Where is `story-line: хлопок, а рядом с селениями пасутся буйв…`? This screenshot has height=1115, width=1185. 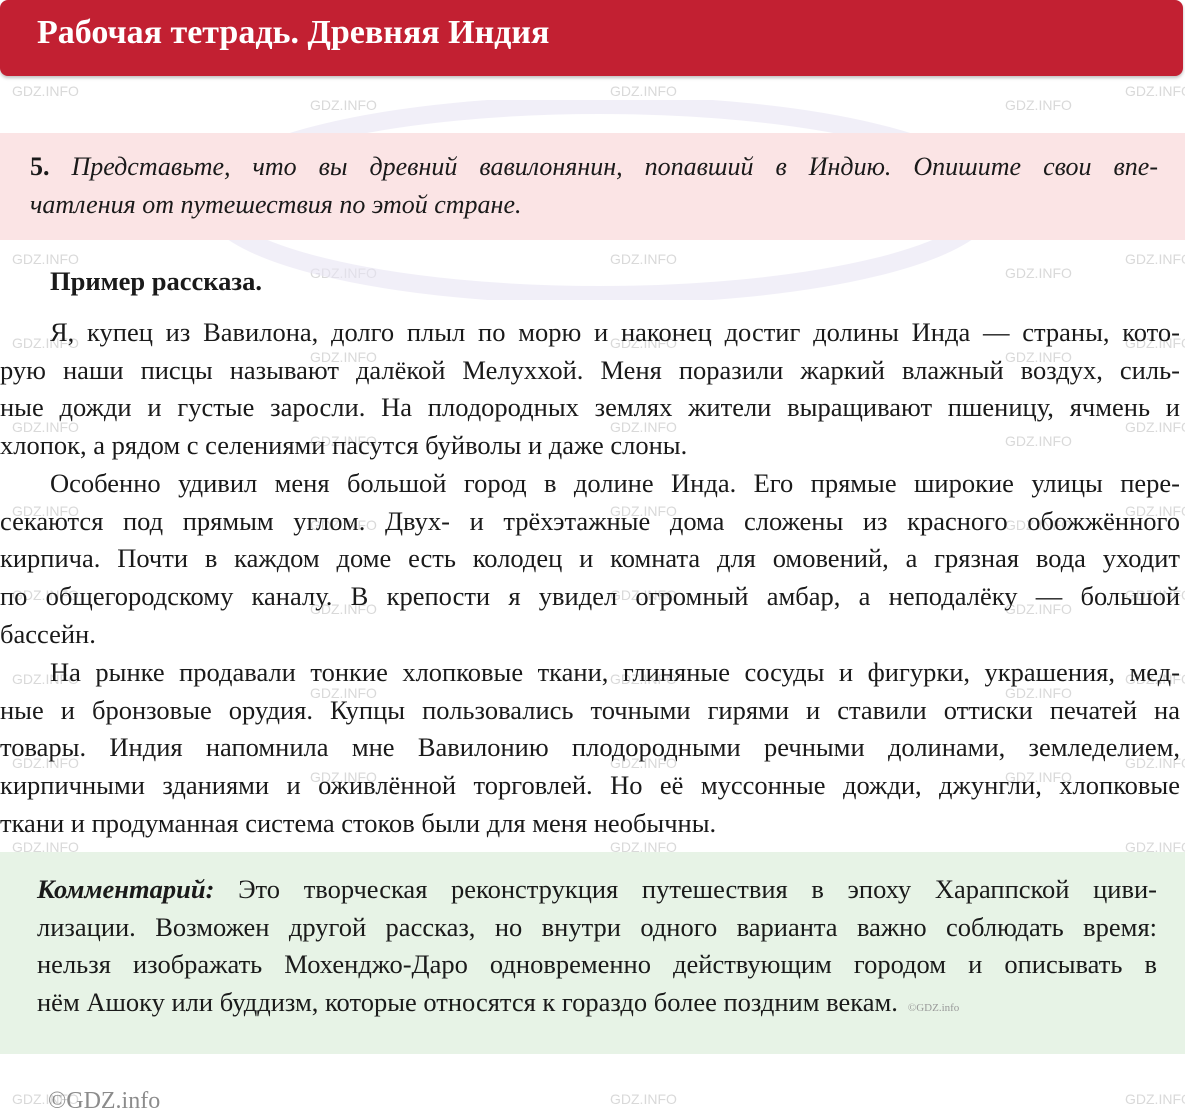
story-line: хлопок, а рядом с селениями пасутся буйв… is located at coordinates (344, 445).